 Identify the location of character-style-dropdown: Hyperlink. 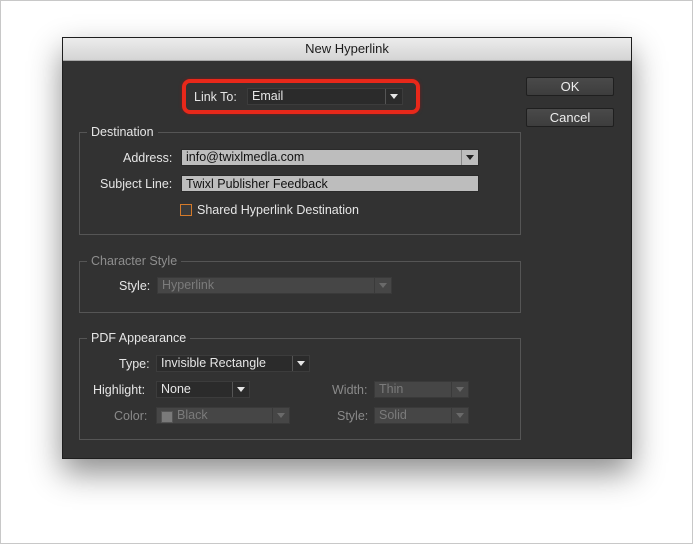
(274, 285).